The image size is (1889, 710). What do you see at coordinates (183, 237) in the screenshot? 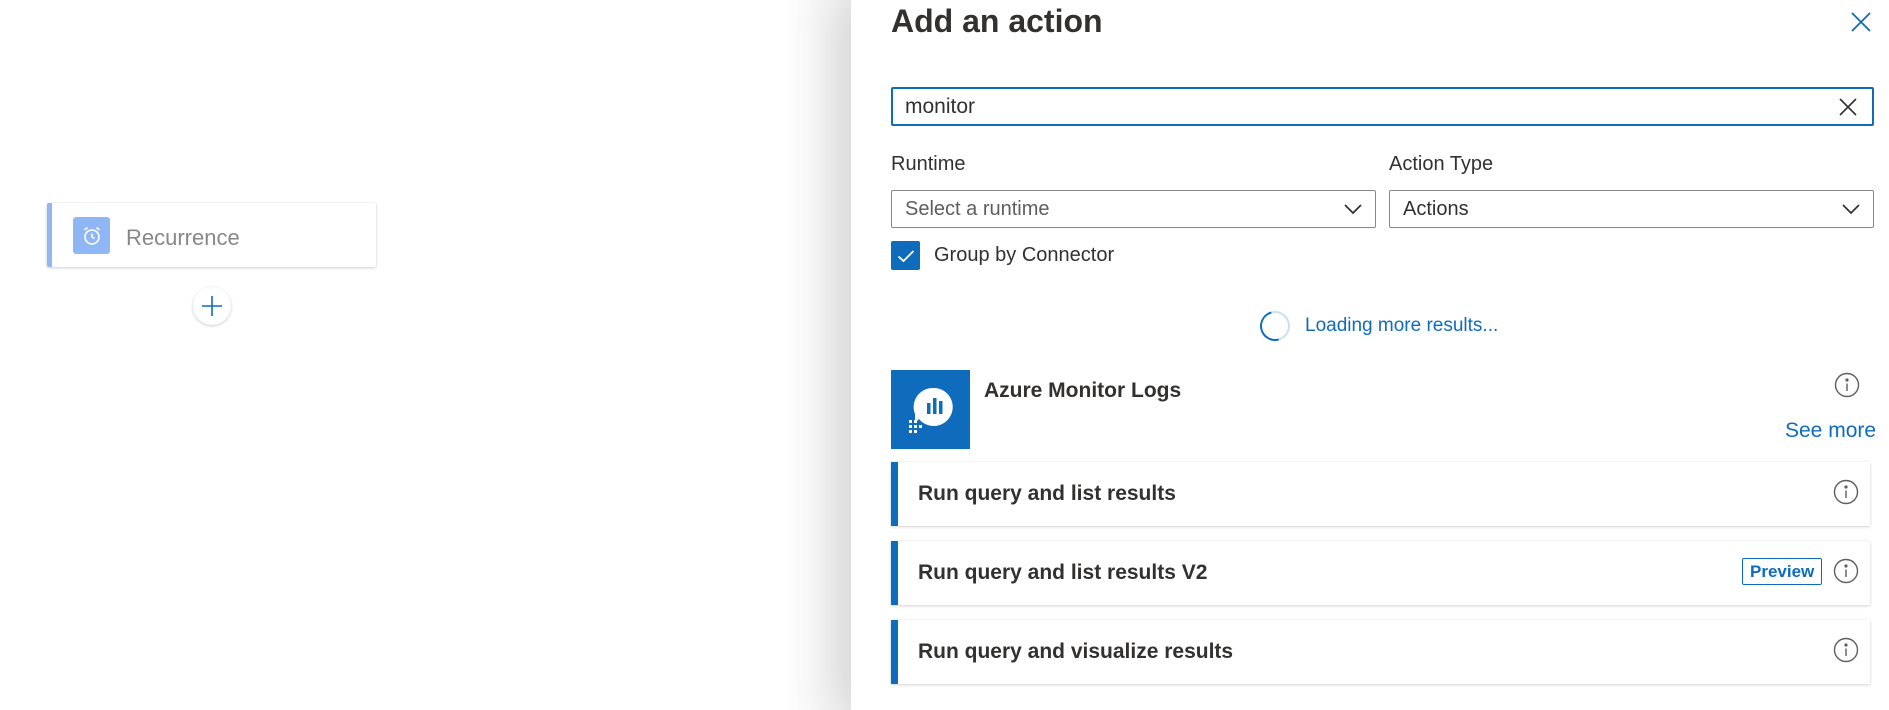
I see `trigger-label: Recurrence` at bounding box center [183, 237].